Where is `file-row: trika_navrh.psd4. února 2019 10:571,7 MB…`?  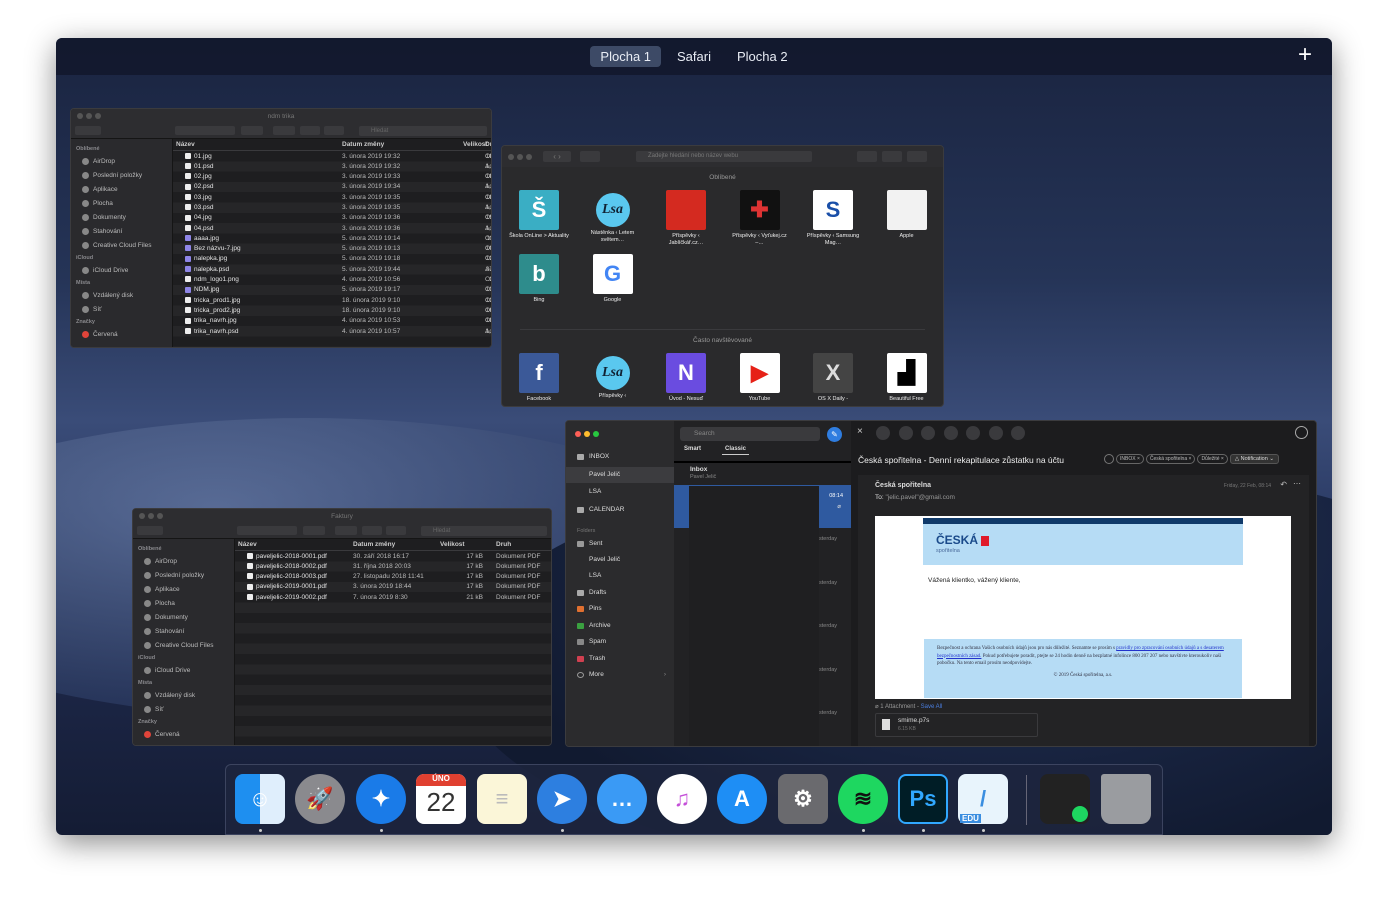 file-row: trika_navrh.psd4. února 2019 10:571,7 MB… is located at coordinates (332, 331).